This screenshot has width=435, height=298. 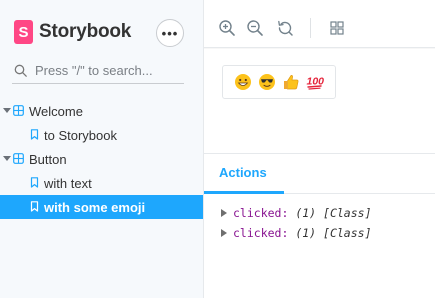 I want to click on search-bar, so click(x=98, y=71).